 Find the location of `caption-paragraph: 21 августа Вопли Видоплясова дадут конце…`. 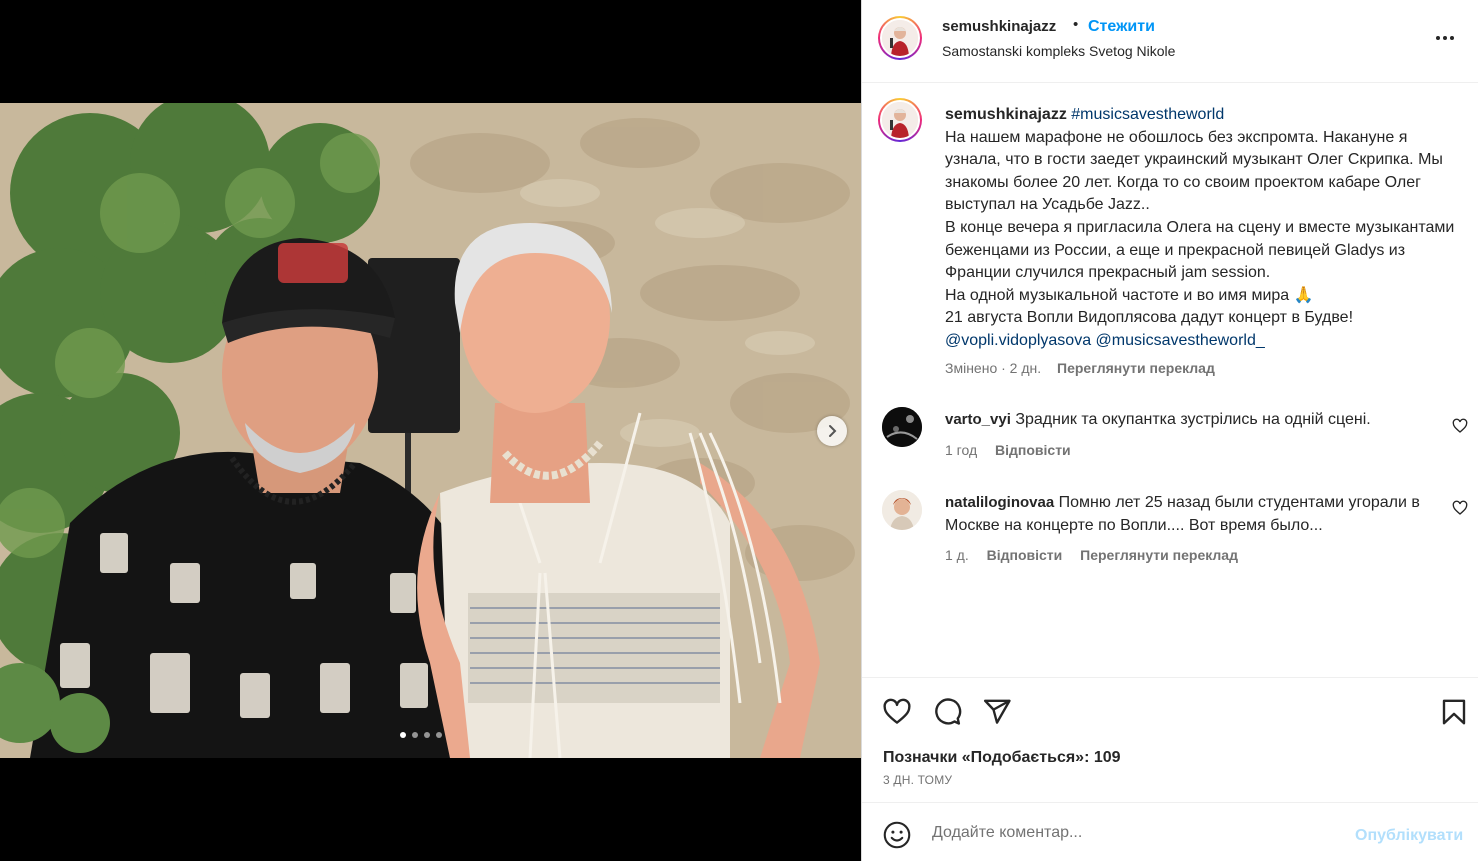

caption-paragraph: 21 августа Вопли Видоплясова дадут конце… is located at coordinates (1149, 318).